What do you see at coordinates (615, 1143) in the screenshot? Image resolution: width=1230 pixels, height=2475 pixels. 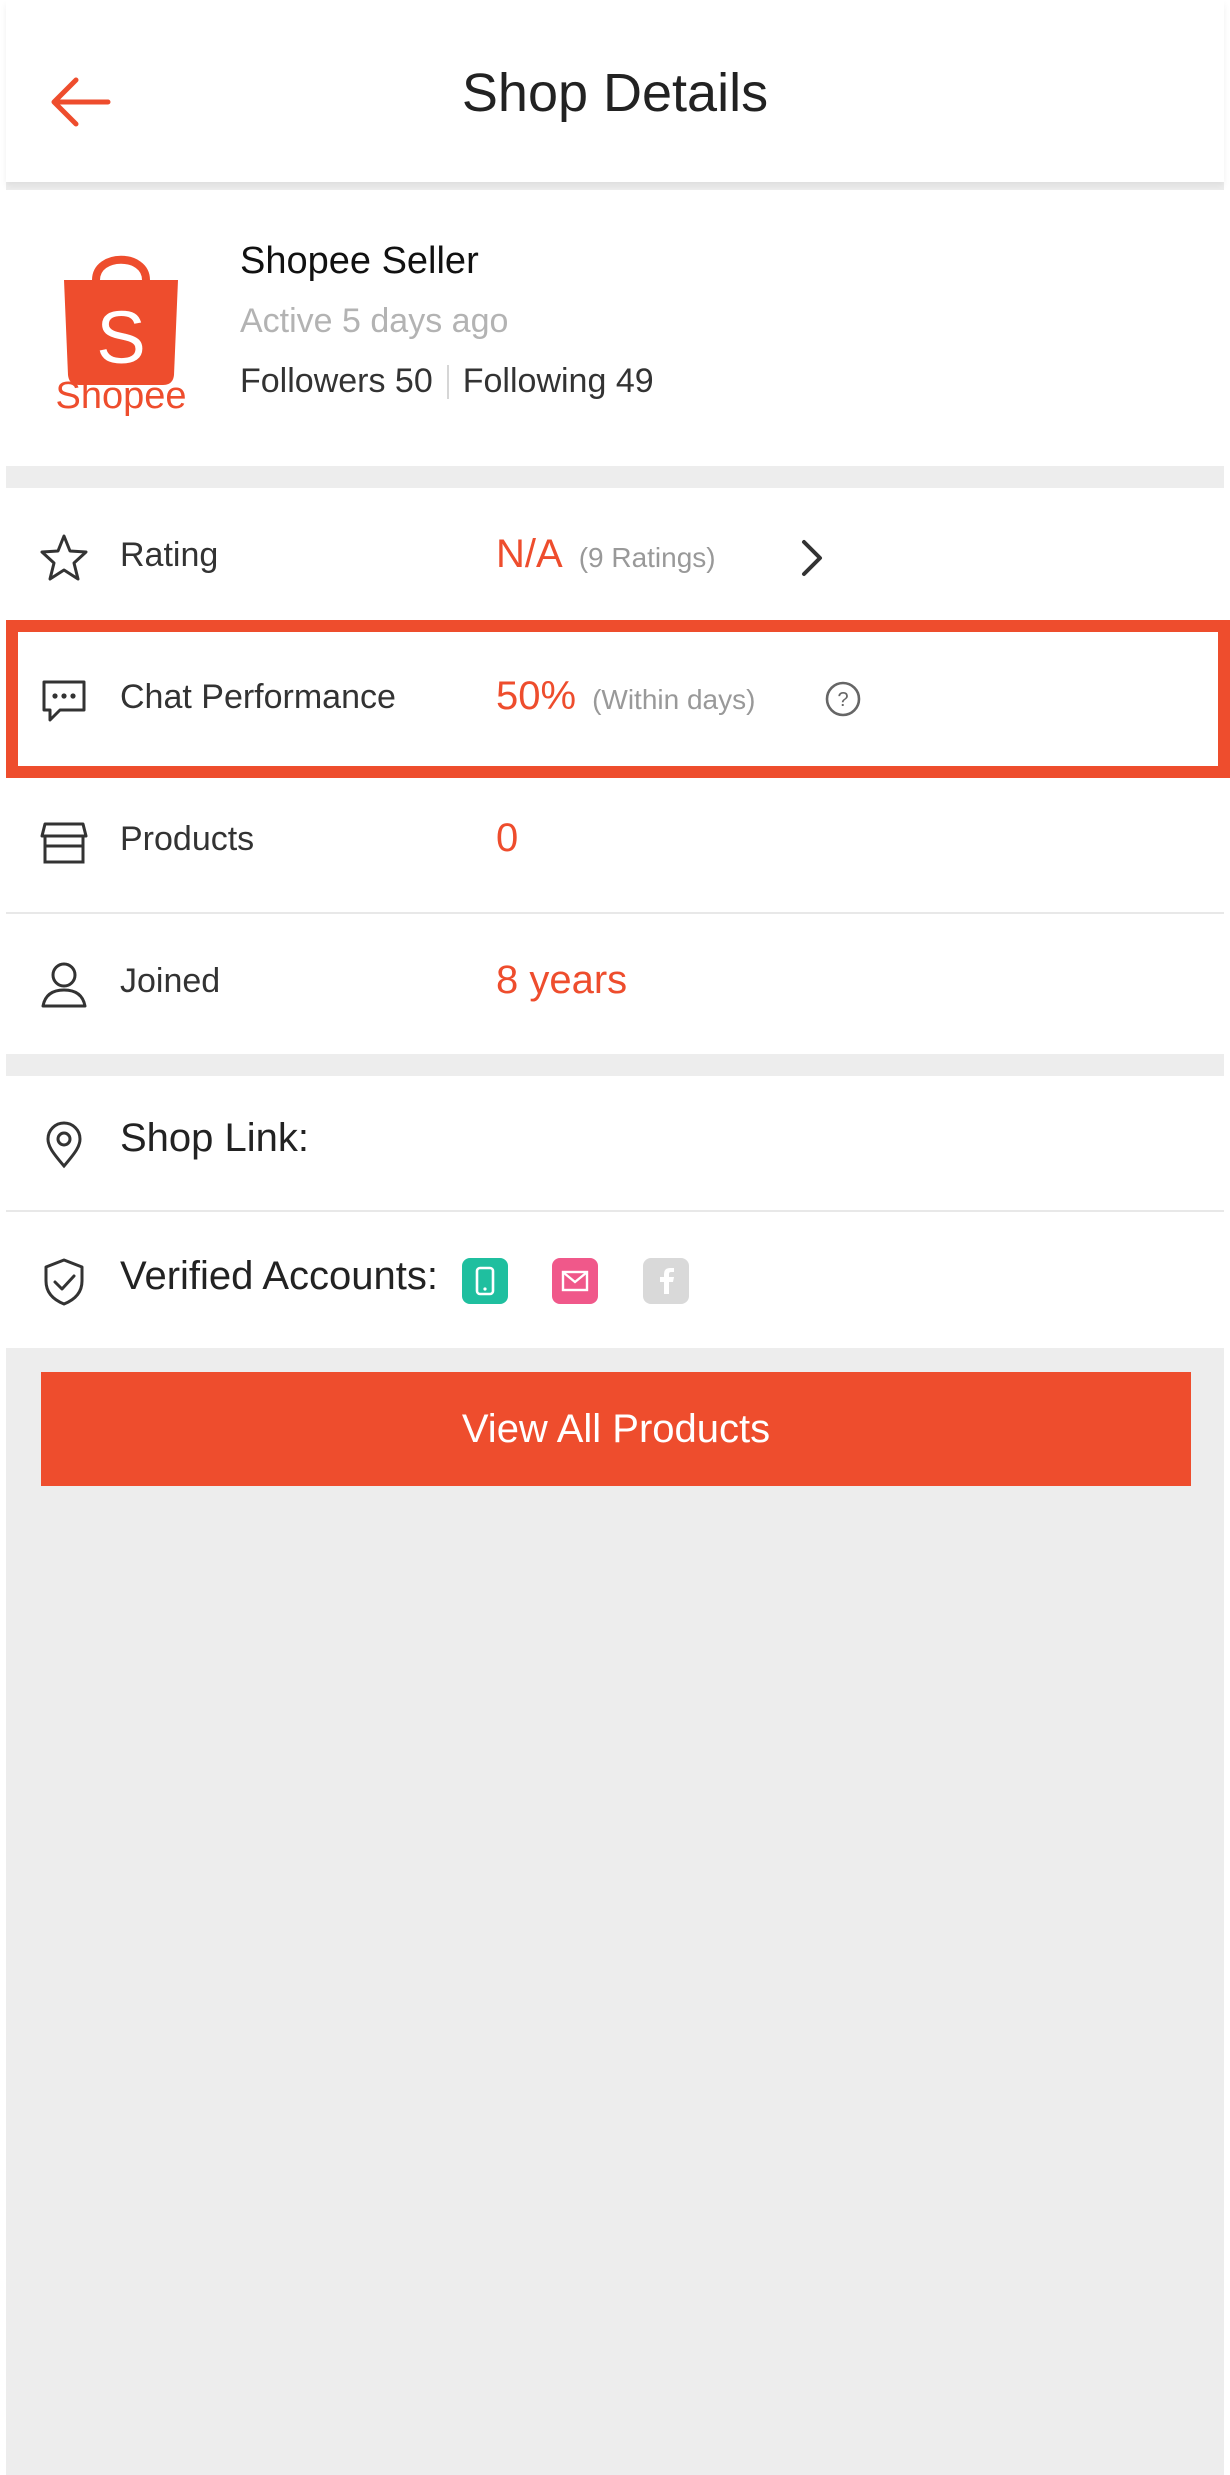 I see `shop-link-row: Shop Link:` at bounding box center [615, 1143].